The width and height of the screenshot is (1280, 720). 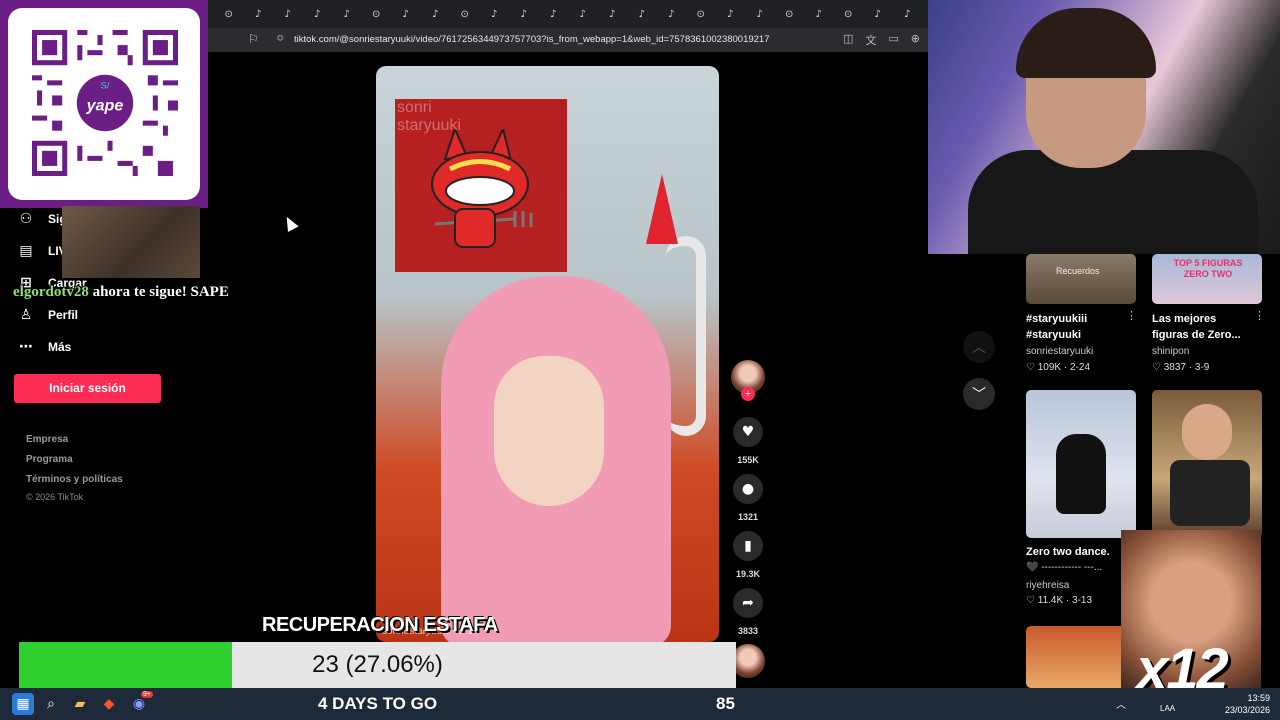 I want to click on nav-item-following: ⚇ Sig, so click(x=42, y=219).